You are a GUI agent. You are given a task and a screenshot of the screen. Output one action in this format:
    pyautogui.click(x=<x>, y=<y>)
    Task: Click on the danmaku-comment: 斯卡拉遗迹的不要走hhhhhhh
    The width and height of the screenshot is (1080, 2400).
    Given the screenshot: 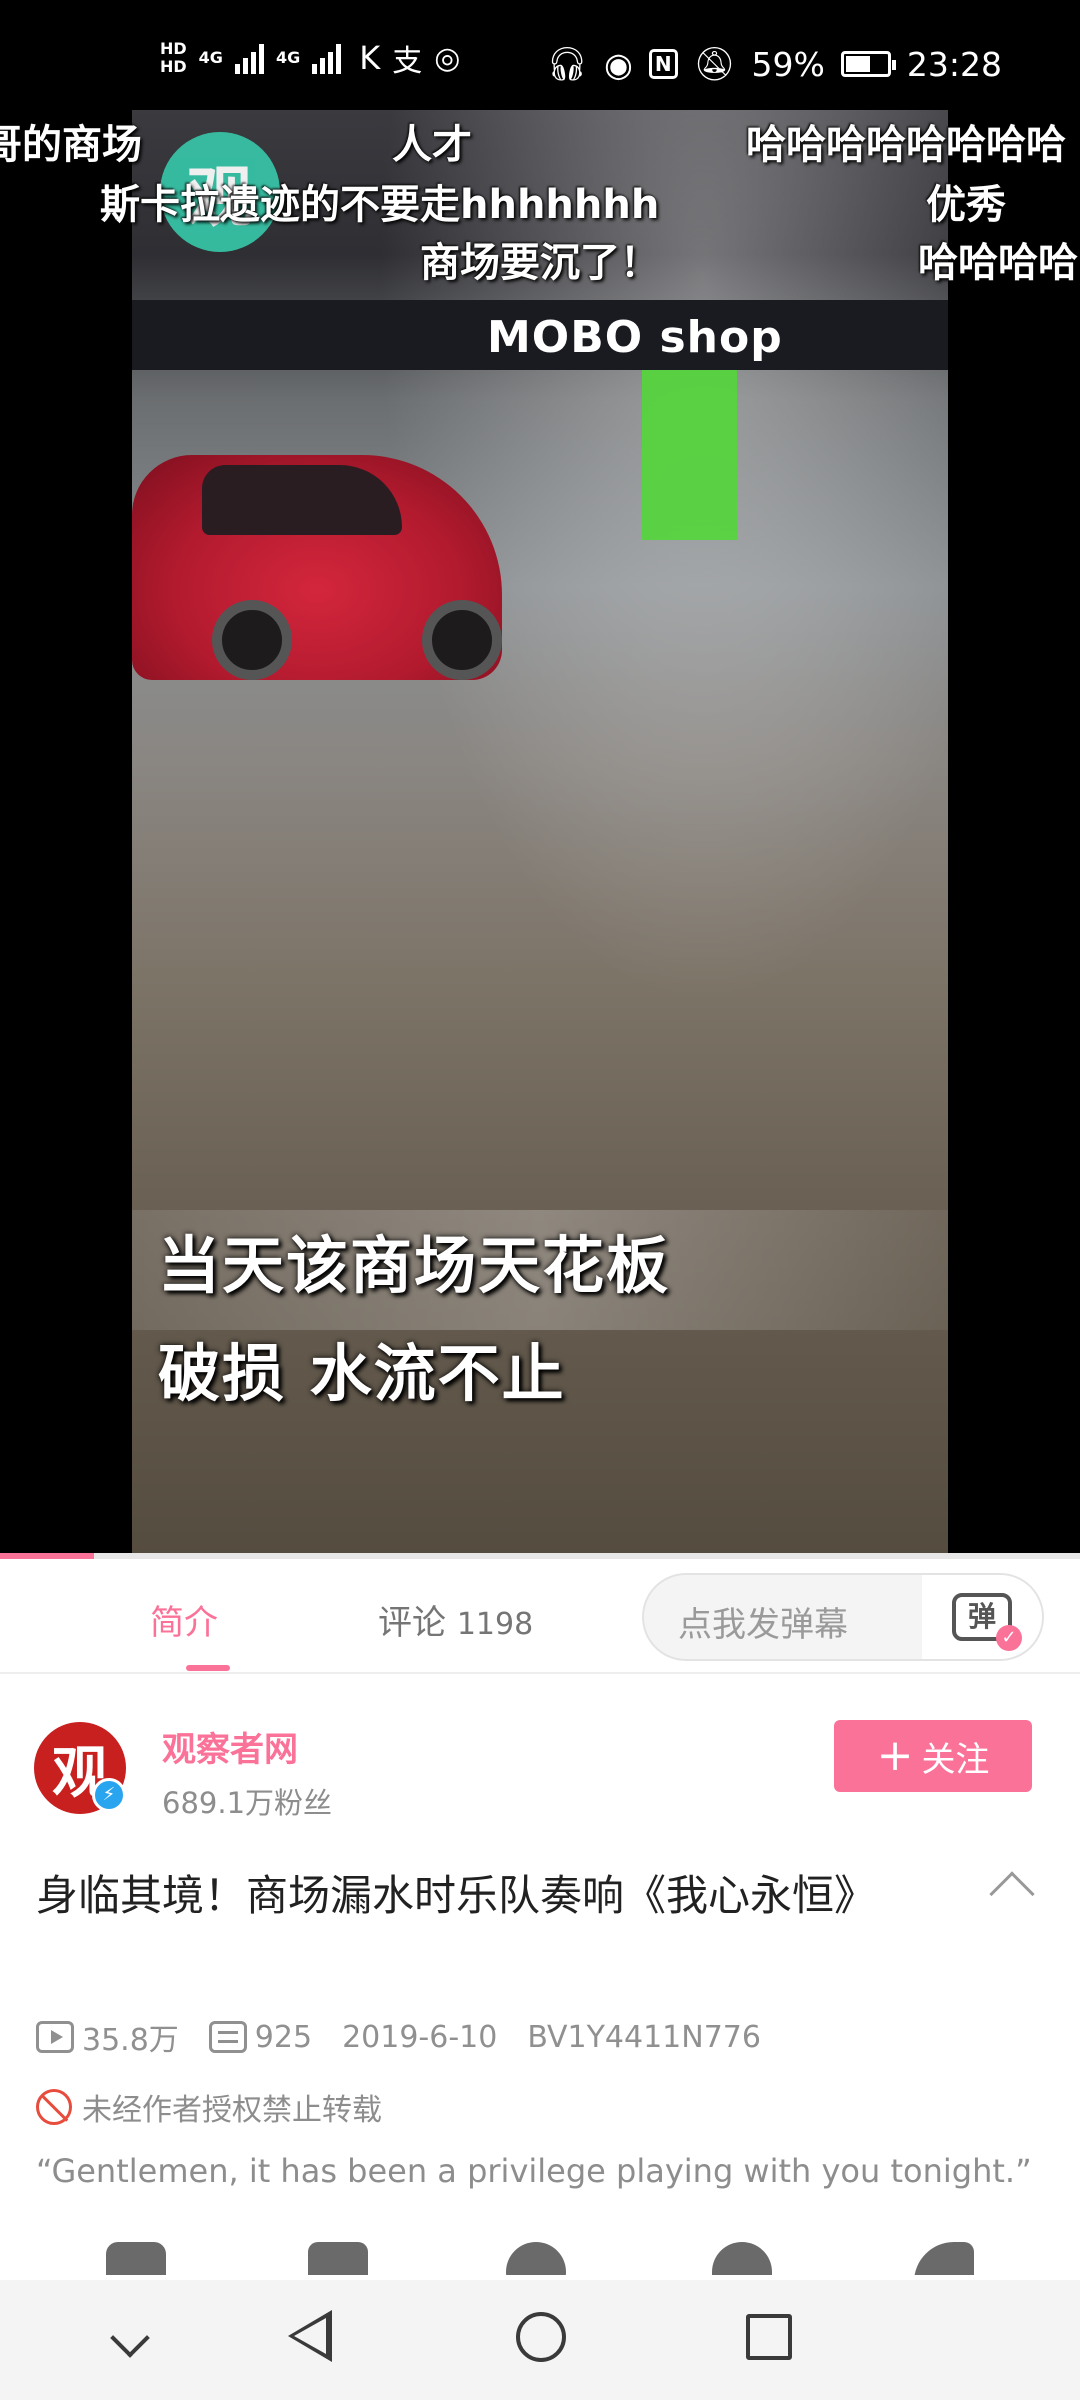 What is the action you would take?
    pyautogui.click(x=380, y=205)
    